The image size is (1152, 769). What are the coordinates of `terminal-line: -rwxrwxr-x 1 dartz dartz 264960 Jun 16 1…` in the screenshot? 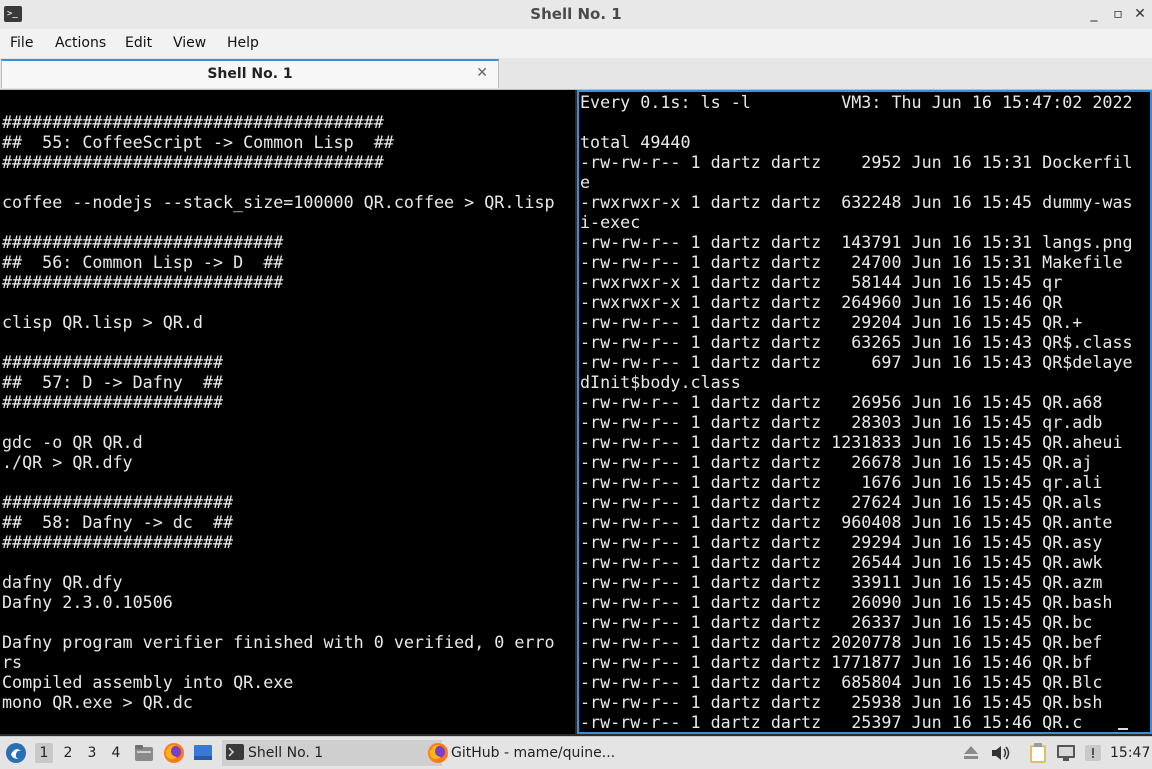 It's located at (821, 302).